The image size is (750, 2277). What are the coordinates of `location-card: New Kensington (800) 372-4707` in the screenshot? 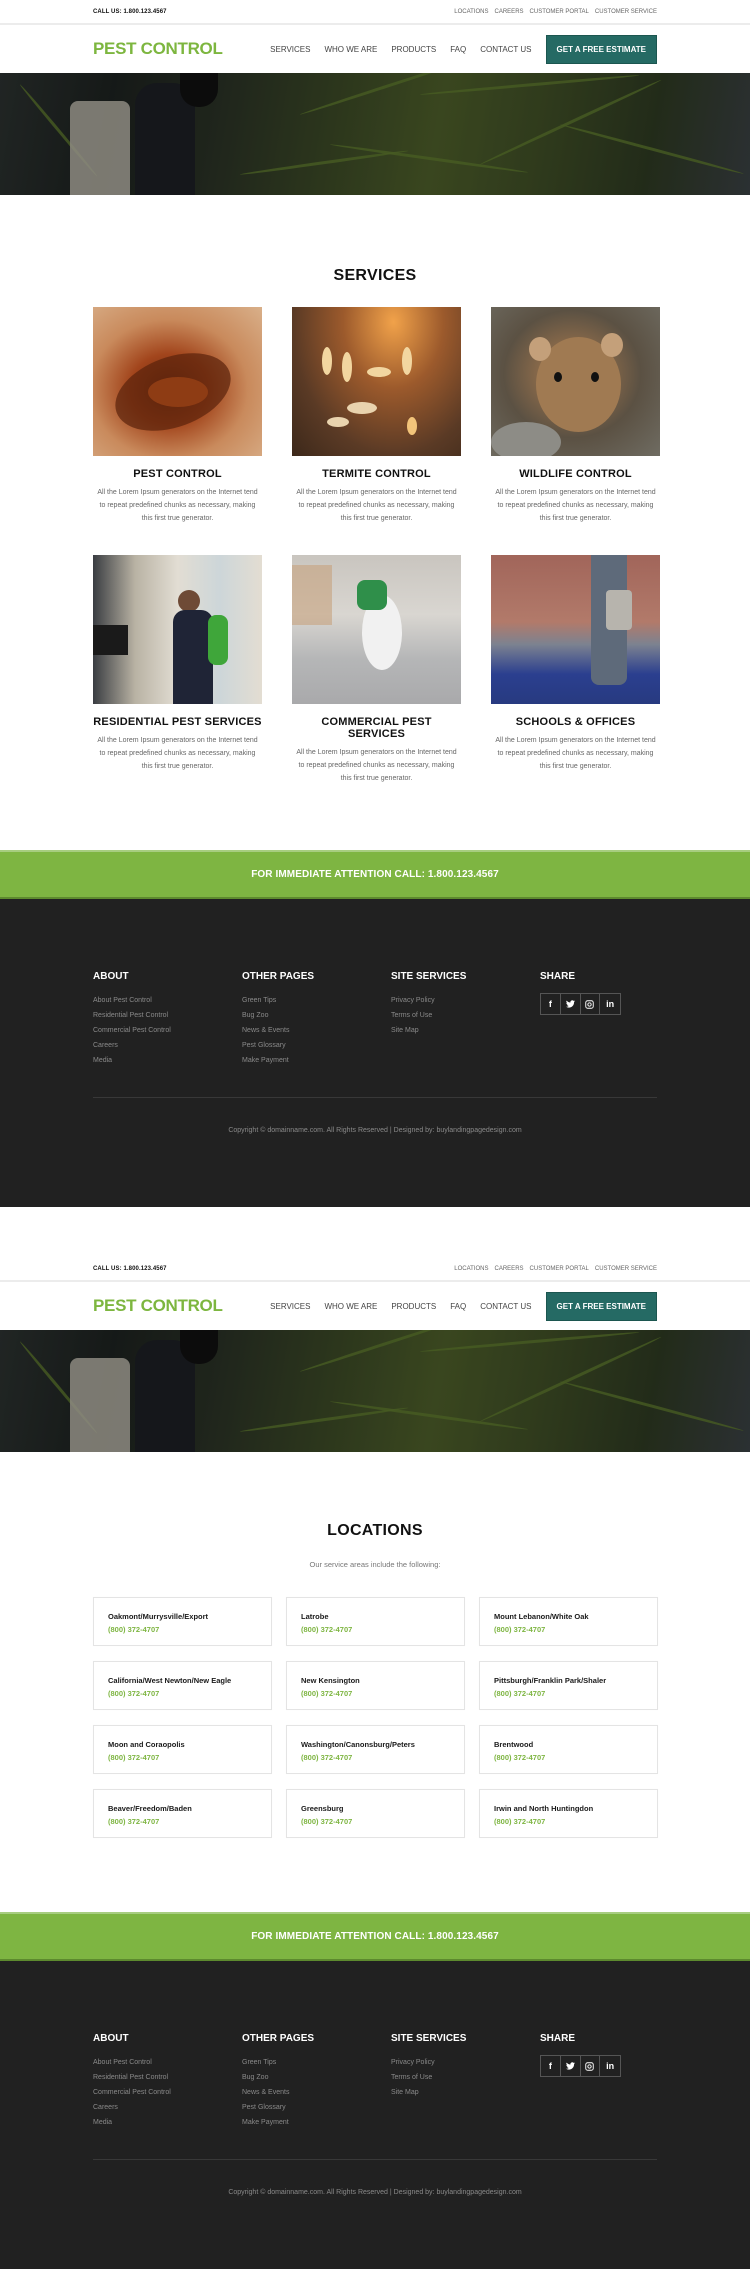 It's located at (375, 1685).